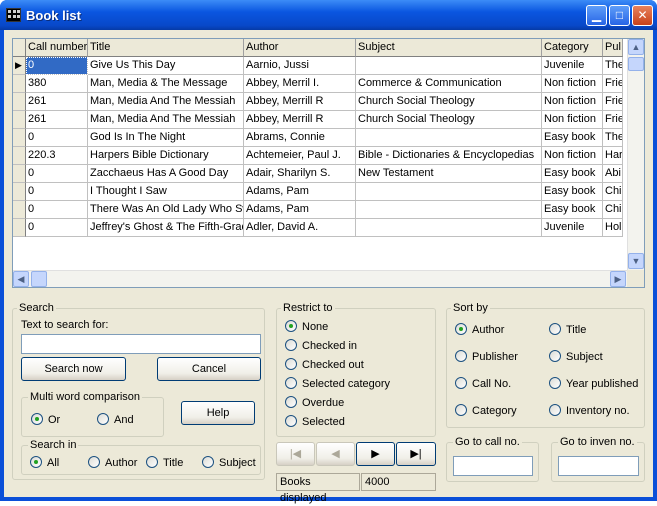 Image resolution: width=657 pixels, height=506 pixels. What do you see at coordinates (328, 15) in the screenshot?
I see `title-bar: Book list ▁ □ ✕` at bounding box center [328, 15].